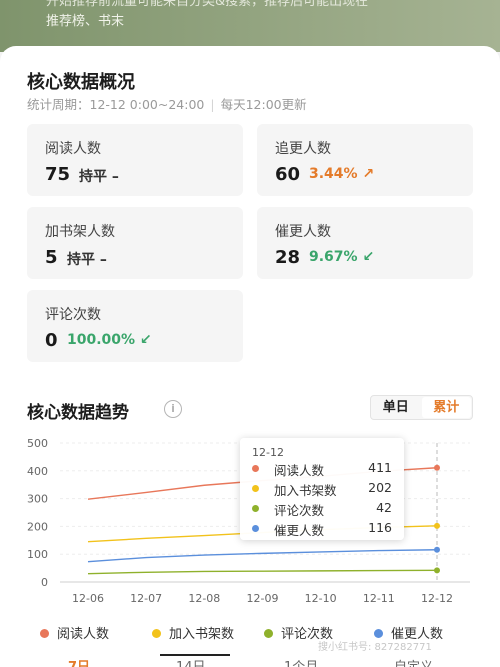  What do you see at coordinates (437, 598) in the screenshot?
I see `x-tick-label: 12-12` at bounding box center [437, 598].